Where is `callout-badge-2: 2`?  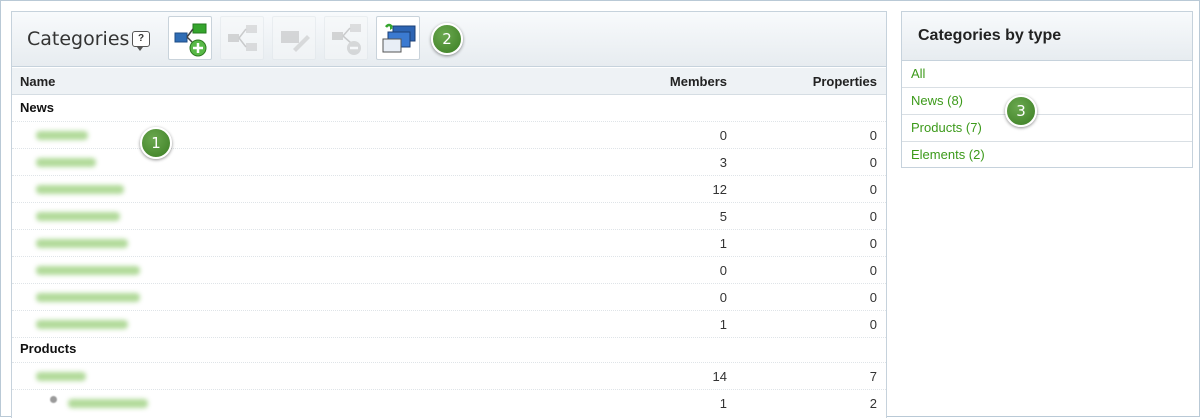
callout-badge-2: 2 is located at coordinates (447, 39).